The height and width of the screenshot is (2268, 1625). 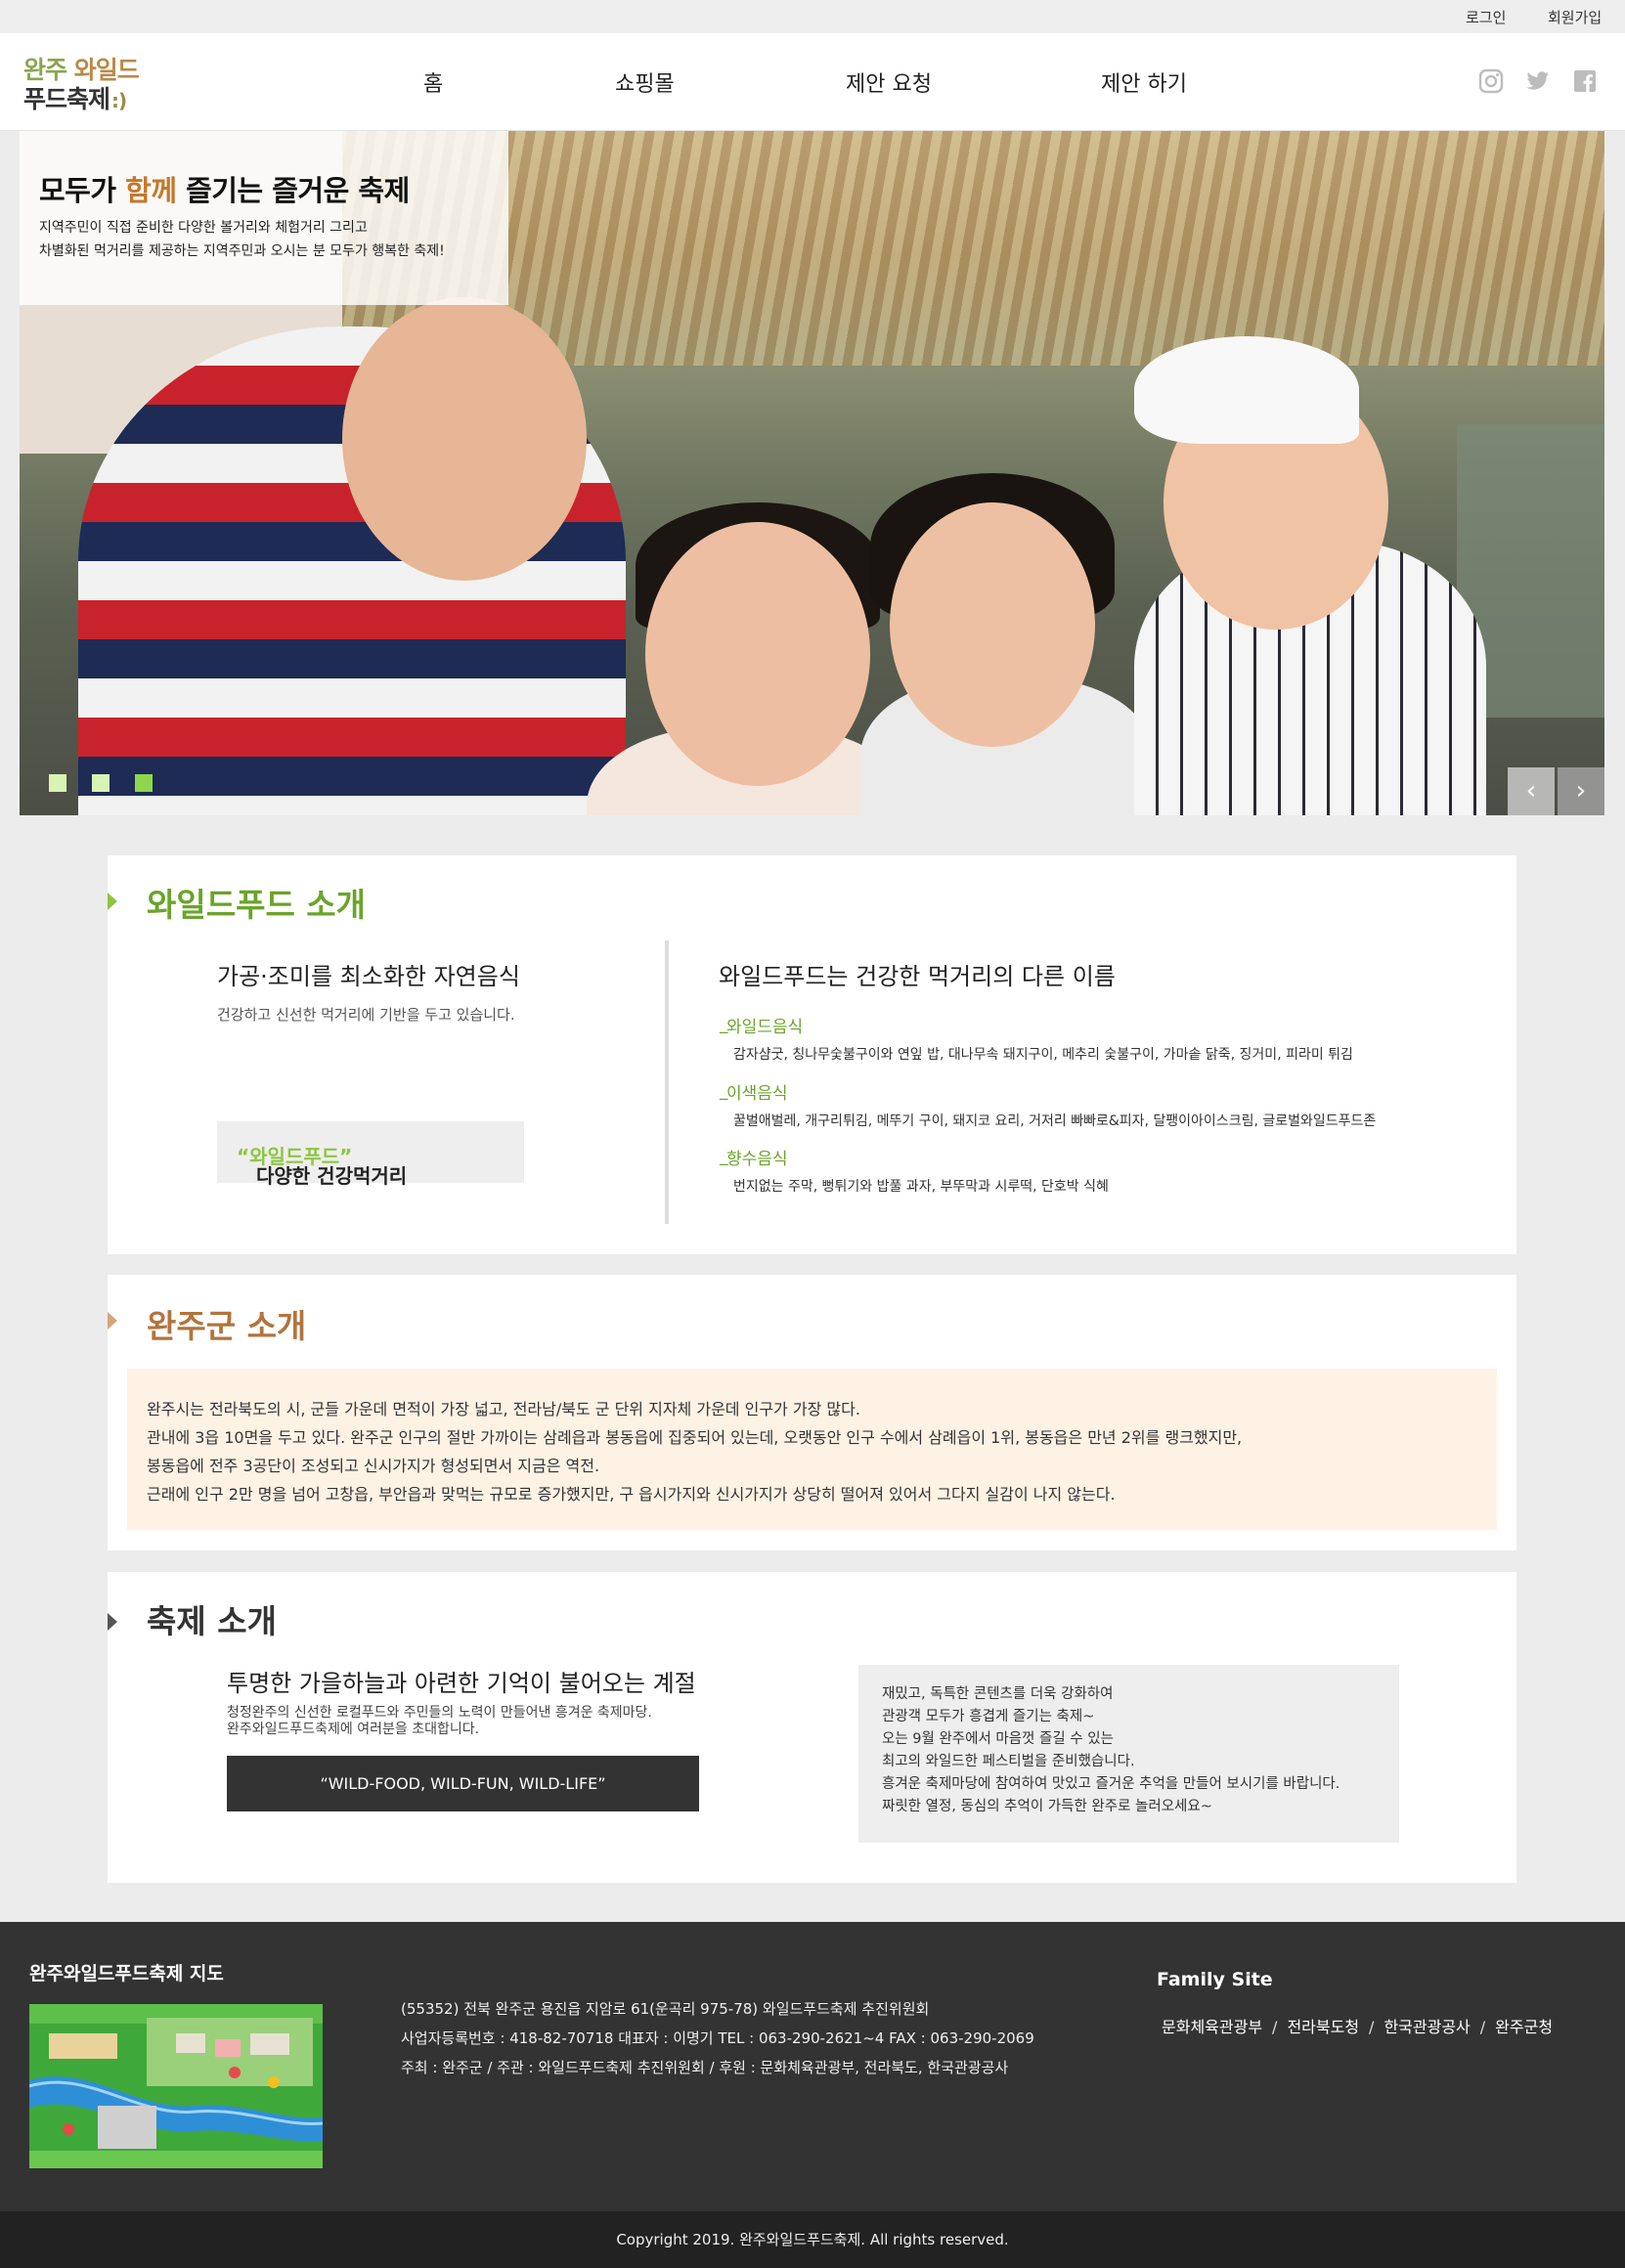 I want to click on wildfood-highlight-pill: 다양한 건강먹거리 “와일드푸드”, so click(x=370, y=1154).